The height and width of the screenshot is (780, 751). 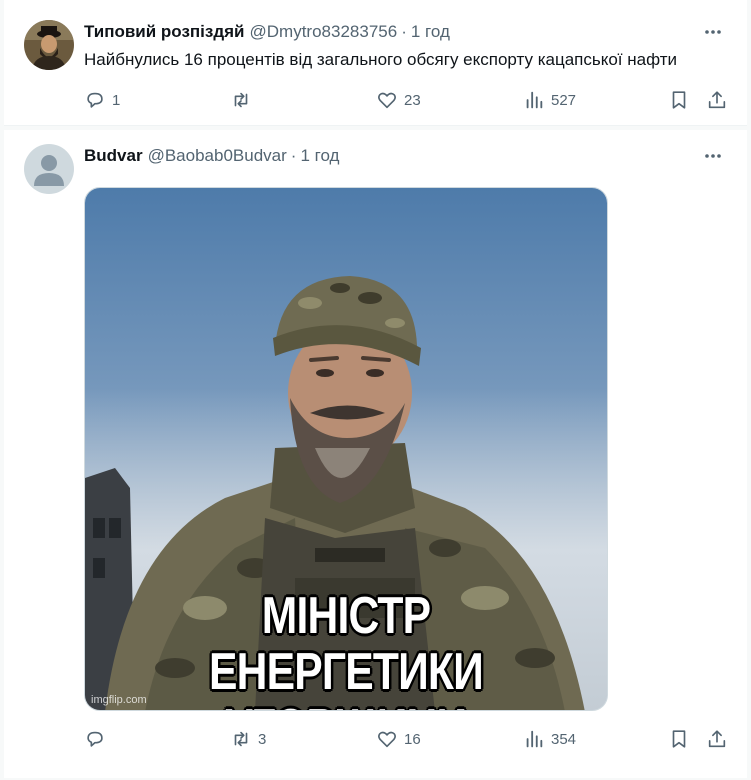 I want to click on default-avatar-icon, so click(x=49, y=169).